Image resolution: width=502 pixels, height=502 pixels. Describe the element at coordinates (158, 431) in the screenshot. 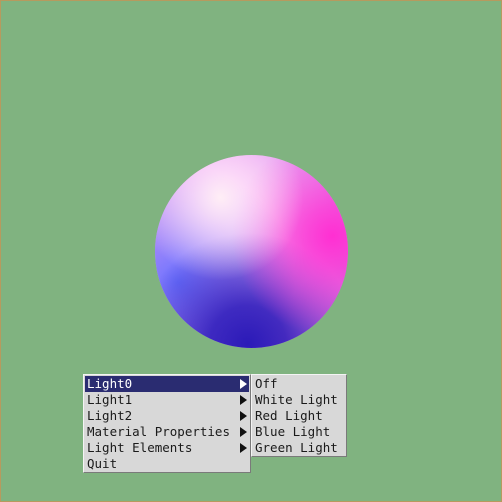

I see `menu-item-label: Material Properties` at that location.